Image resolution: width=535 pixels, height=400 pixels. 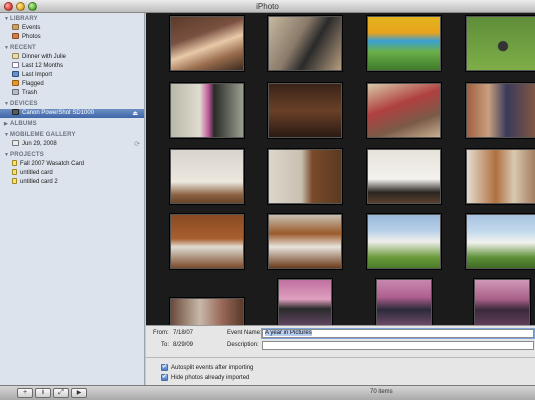 I want to click on window-title: iPhoto, so click(x=267, y=6).